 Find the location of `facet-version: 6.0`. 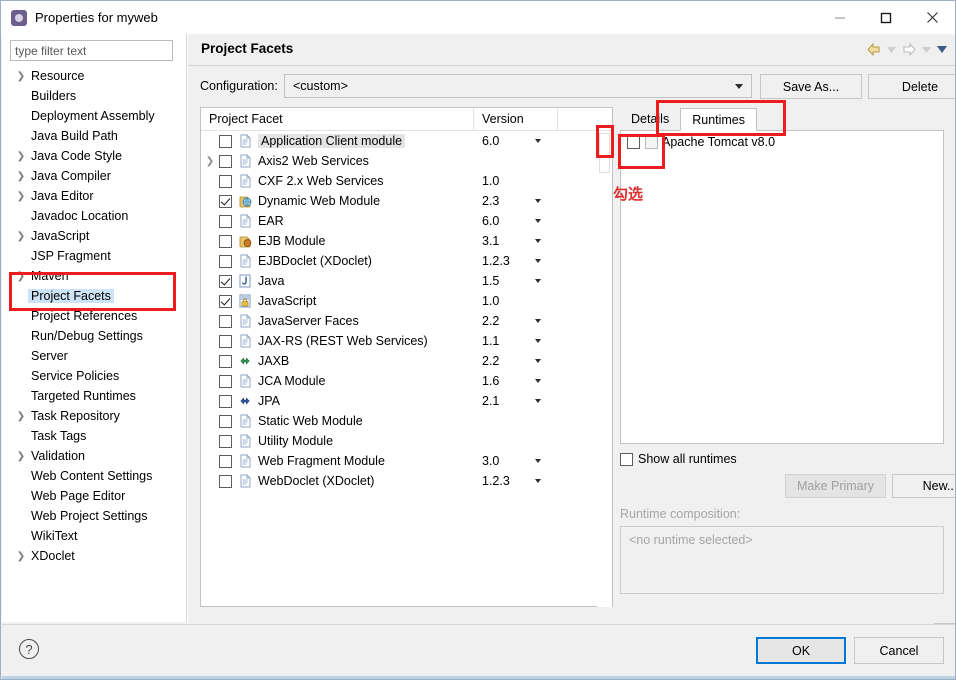

facet-version: 6.0 is located at coordinates (490, 221).